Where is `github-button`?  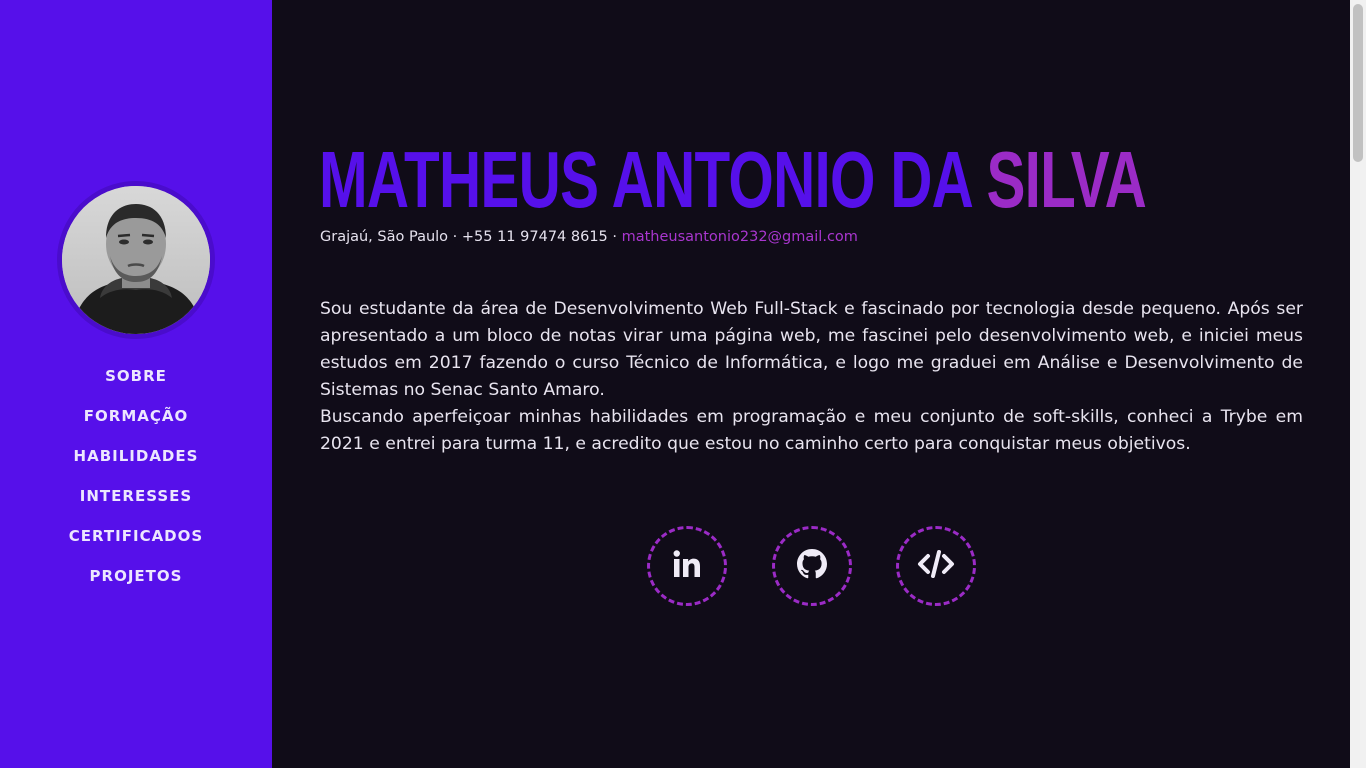 github-button is located at coordinates (812, 566).